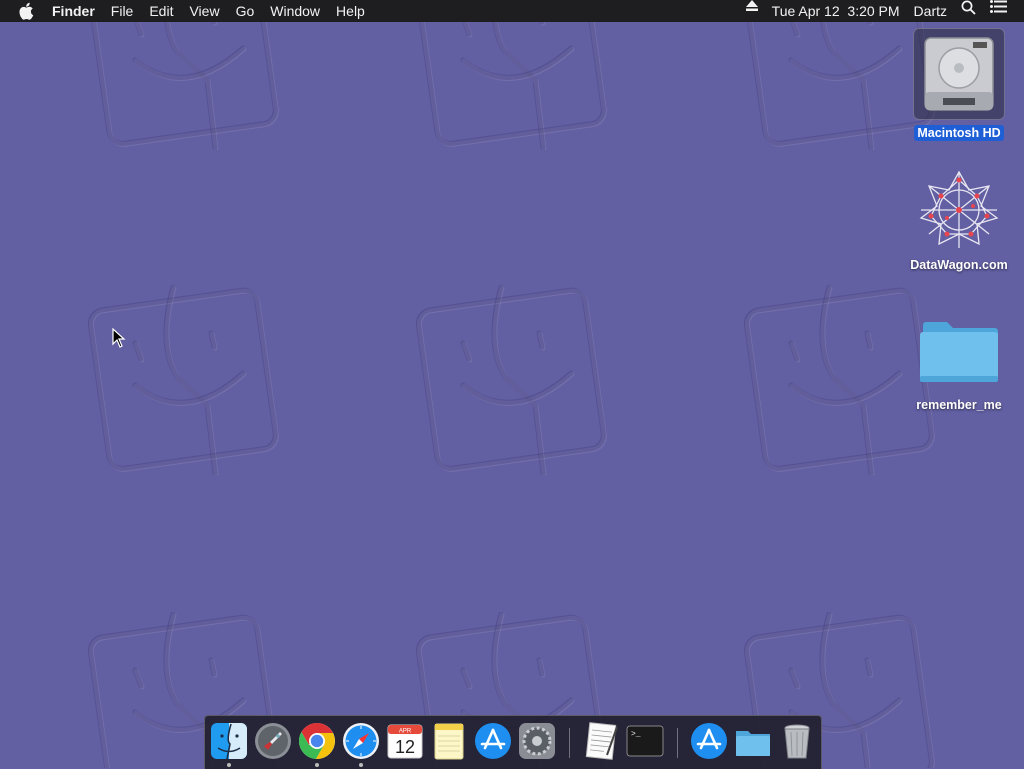  Describe the element at coordinates (122, 11) in the screenshot. I see `menu-file: File` at that location.